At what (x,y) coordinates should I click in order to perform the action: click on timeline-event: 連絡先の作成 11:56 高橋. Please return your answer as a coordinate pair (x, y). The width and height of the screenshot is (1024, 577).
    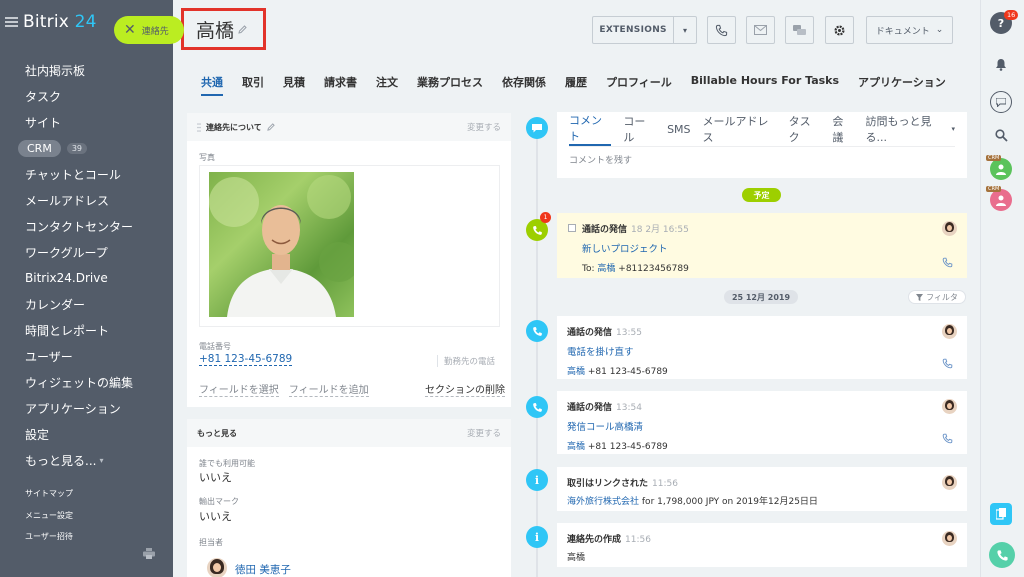
    Looking at the image, I should click on (762, 545).